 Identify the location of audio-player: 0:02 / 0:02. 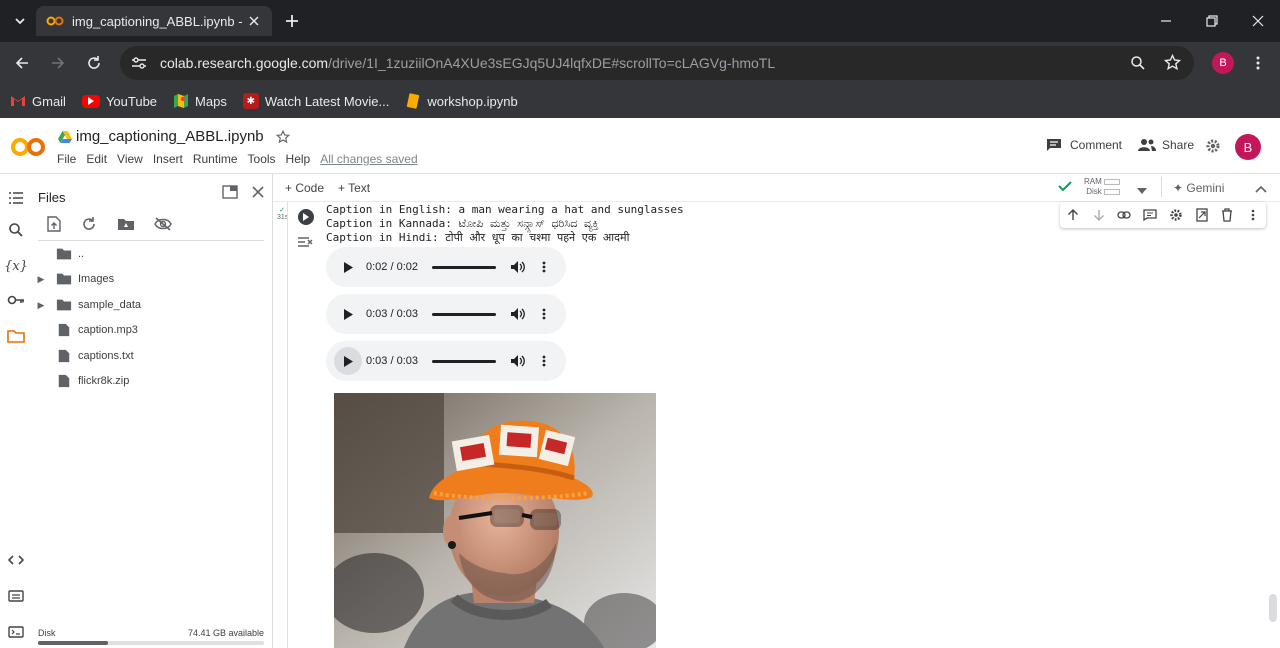
(446, 267).